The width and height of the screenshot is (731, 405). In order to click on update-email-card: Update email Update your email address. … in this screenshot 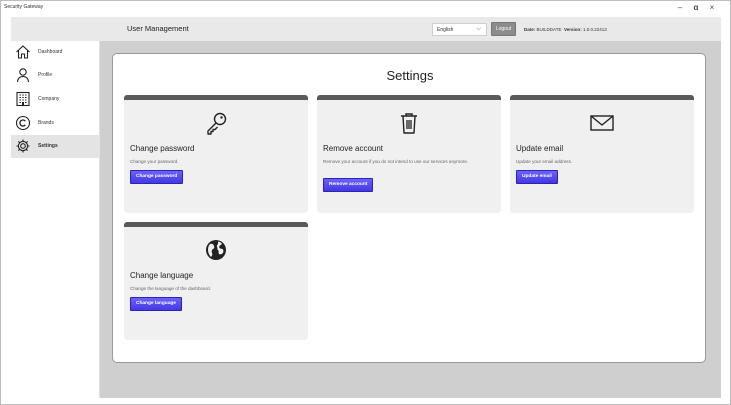, I will do `click(602, 154)`.